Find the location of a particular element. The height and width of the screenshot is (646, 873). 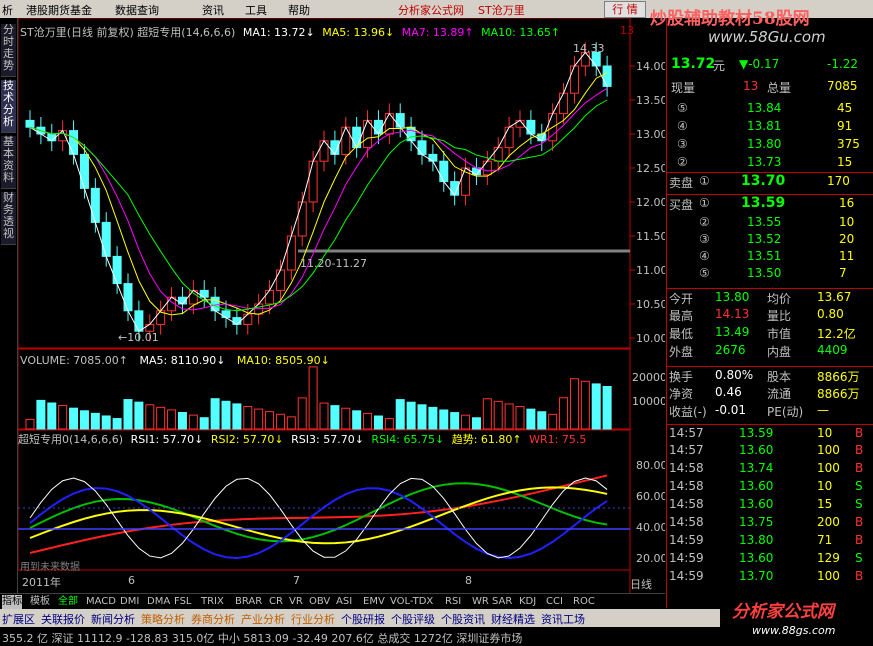

sell-level-row: ② 13.73 15 is located at coordinates (770, 162).